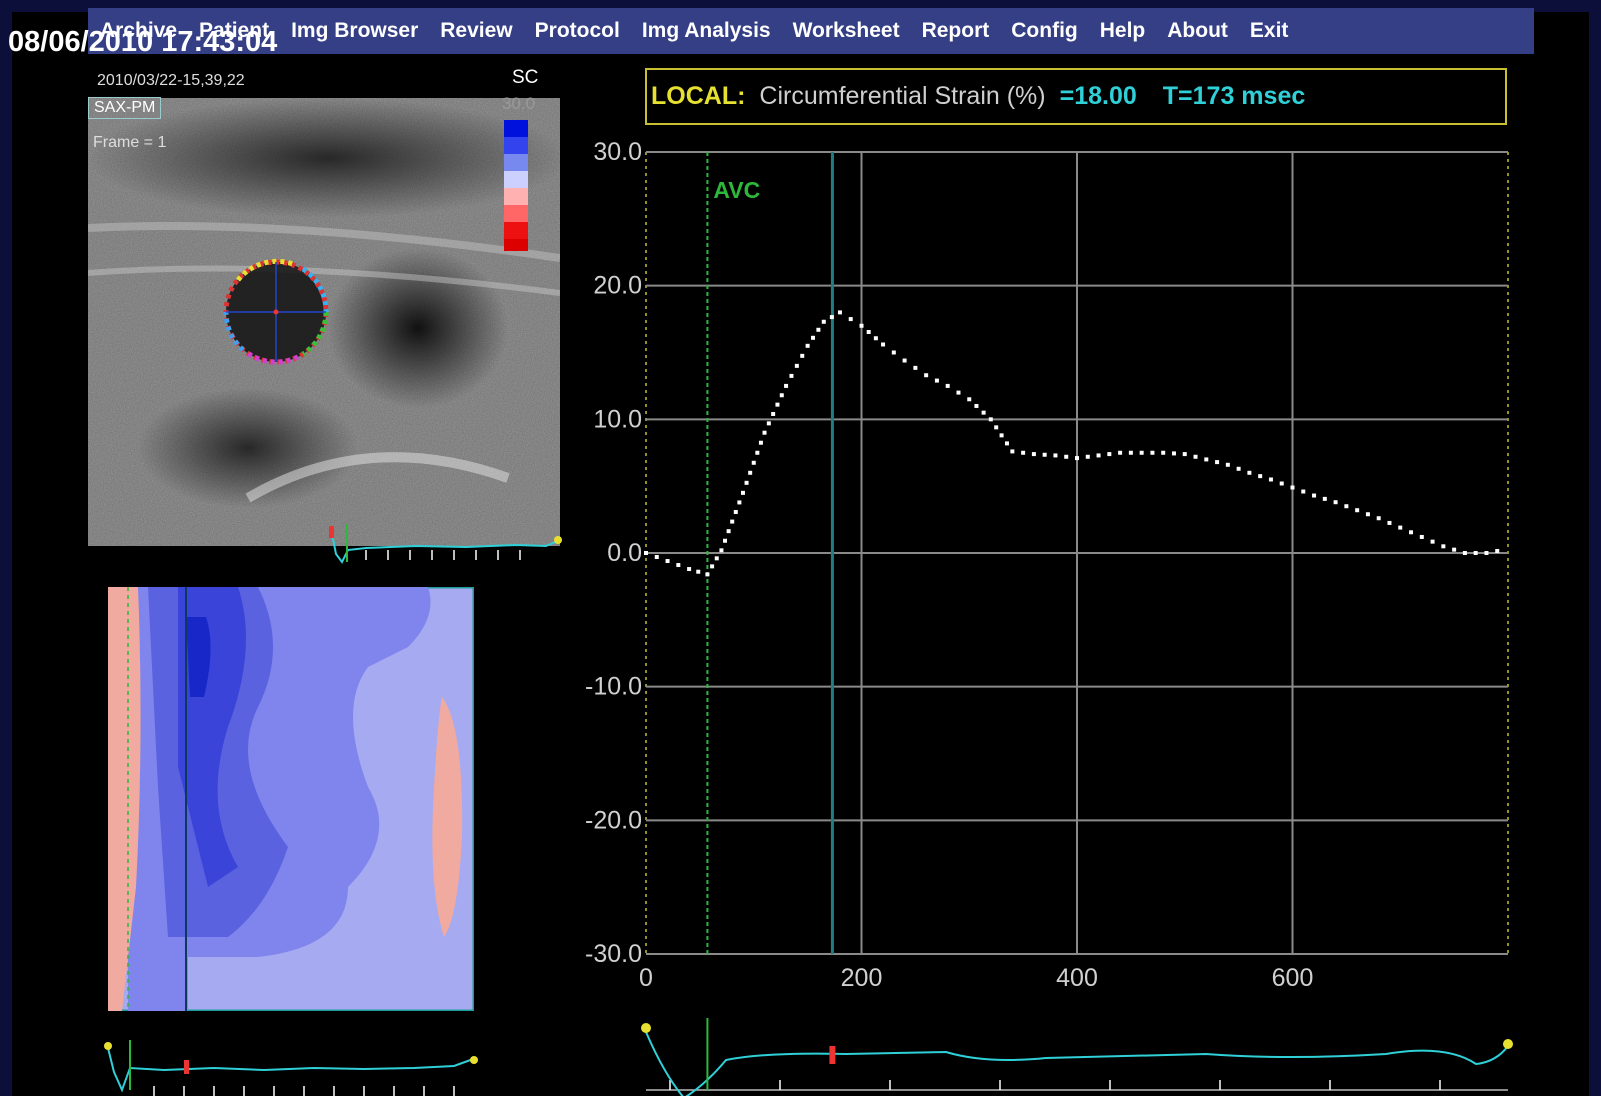  Describe the element at coordinates (1197, 31) in the screenshot. I see `menu-about: About` at that location.